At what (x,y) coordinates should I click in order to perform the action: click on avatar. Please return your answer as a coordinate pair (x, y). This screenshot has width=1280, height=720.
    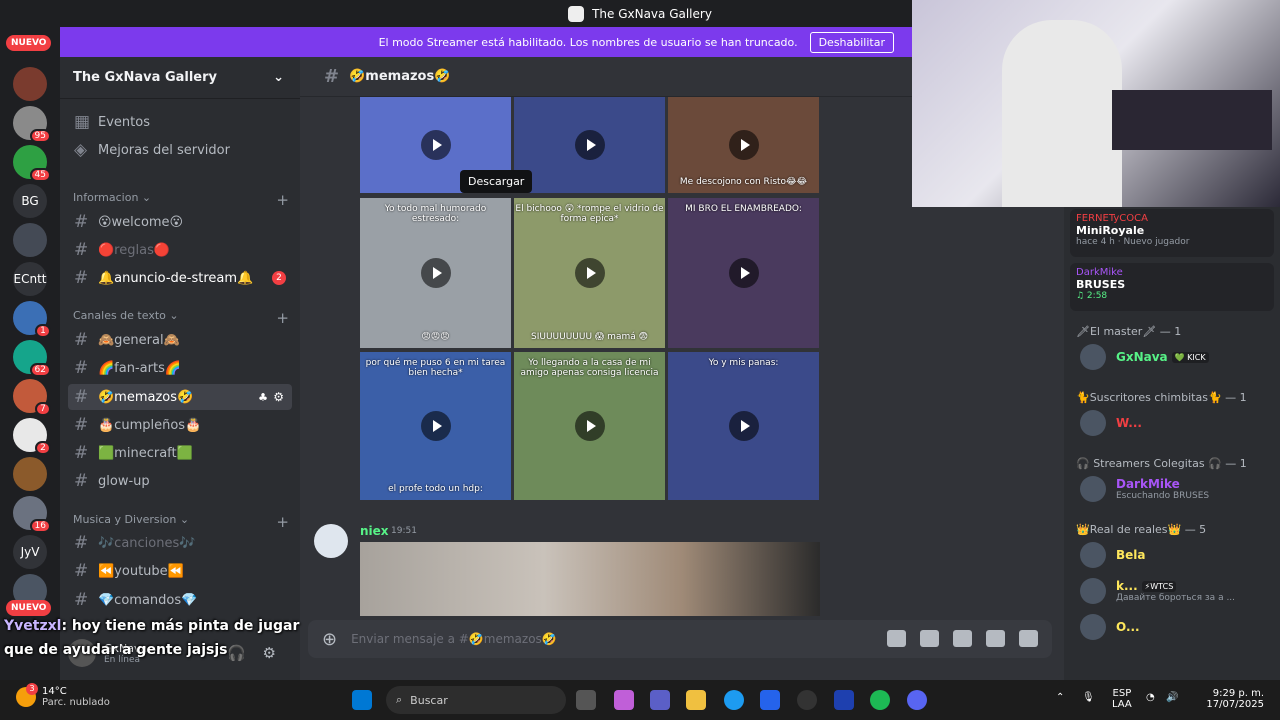
    Looking at the image, I should click on (331, 541).